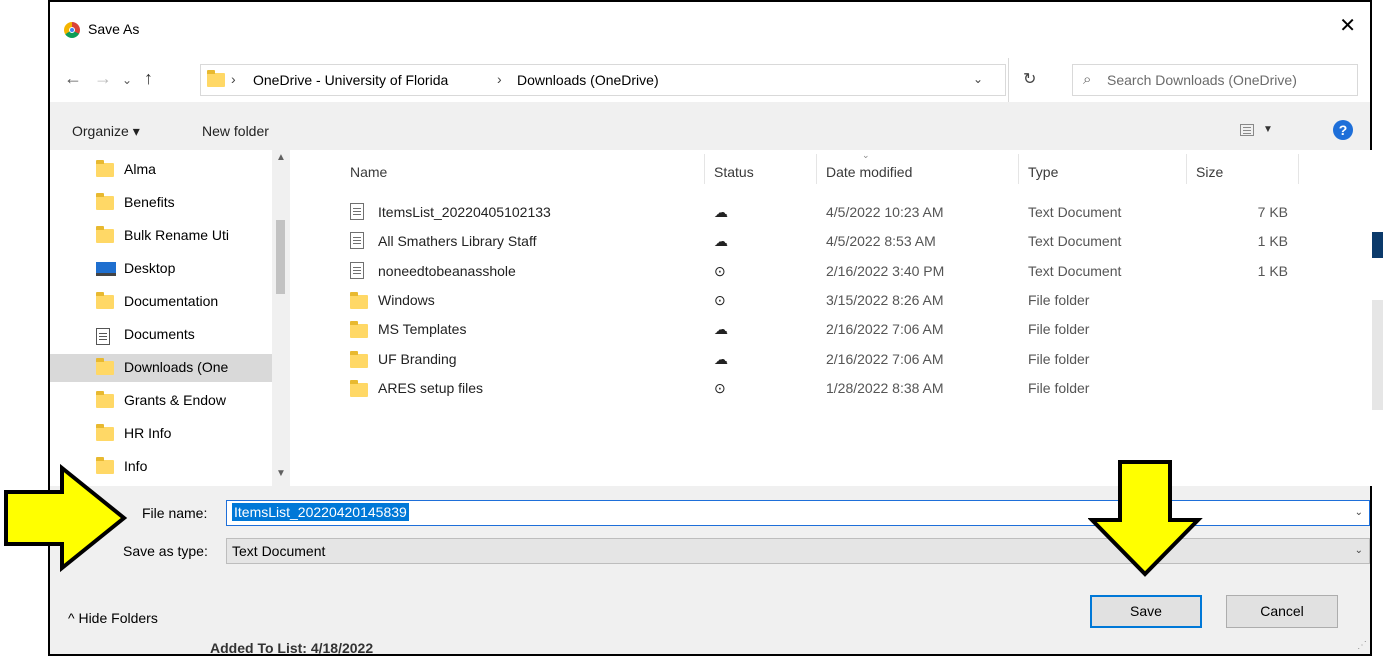  I want to click on text-file-icon, so click(357, 211).